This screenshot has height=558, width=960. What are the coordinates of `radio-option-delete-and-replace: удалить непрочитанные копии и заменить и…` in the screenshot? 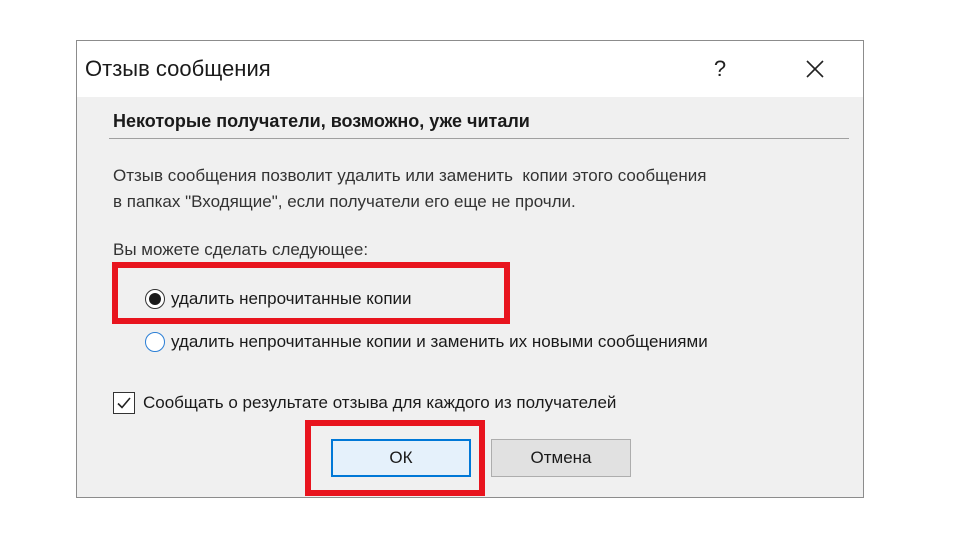 It's located at (426, 342).